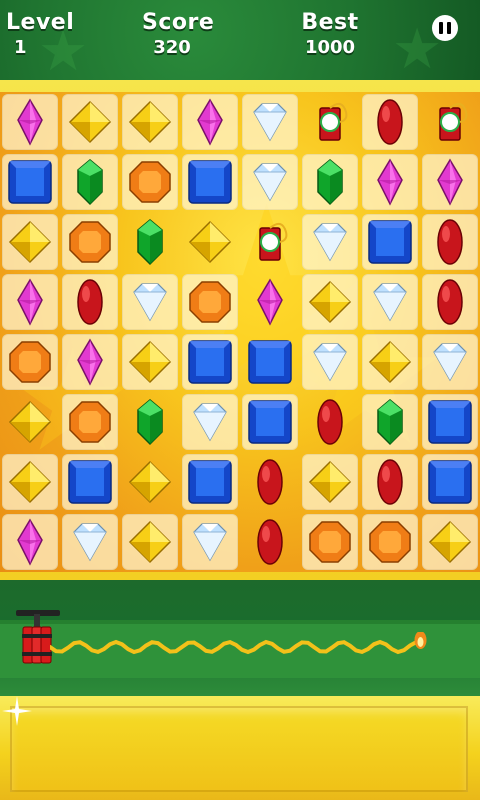 The image size is (480, 800). What do you see at coordinates (20, 47) in the screenshot?
I see `level-value: 1` at bounding box center [20, 47].